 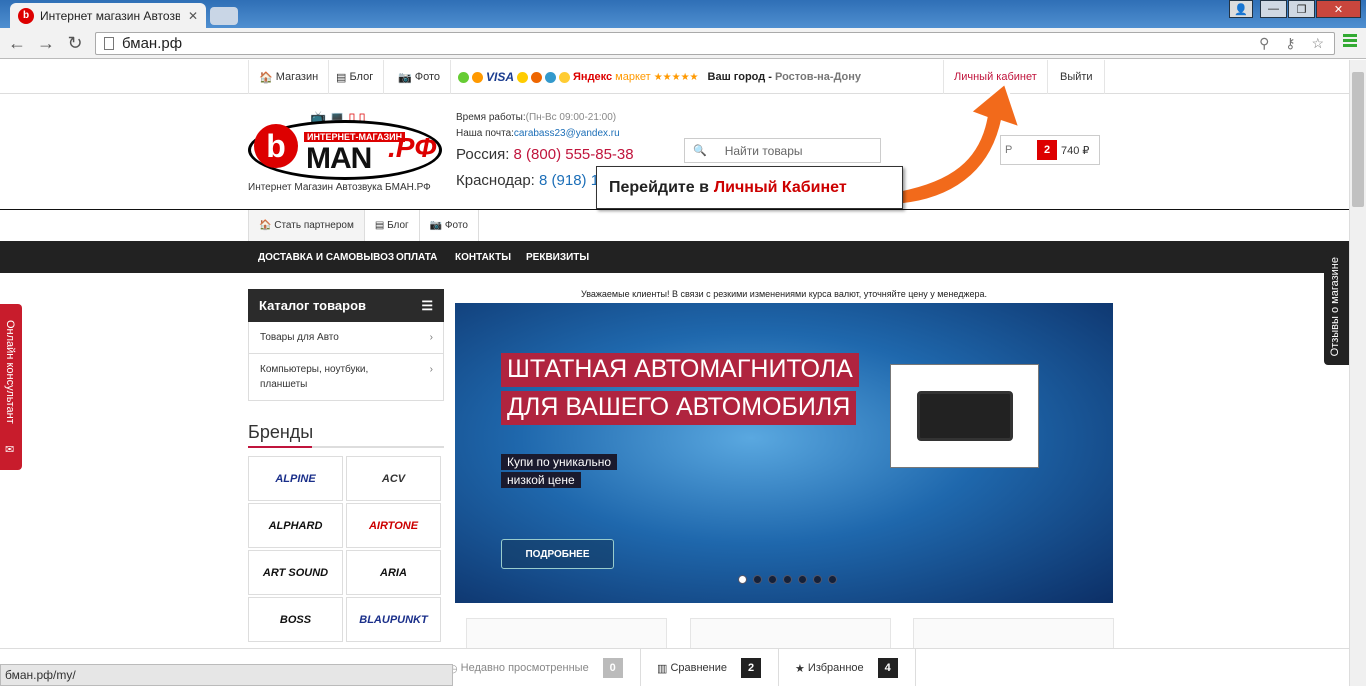 I want to click on recent-count: 0, so click(x=612, y=668).